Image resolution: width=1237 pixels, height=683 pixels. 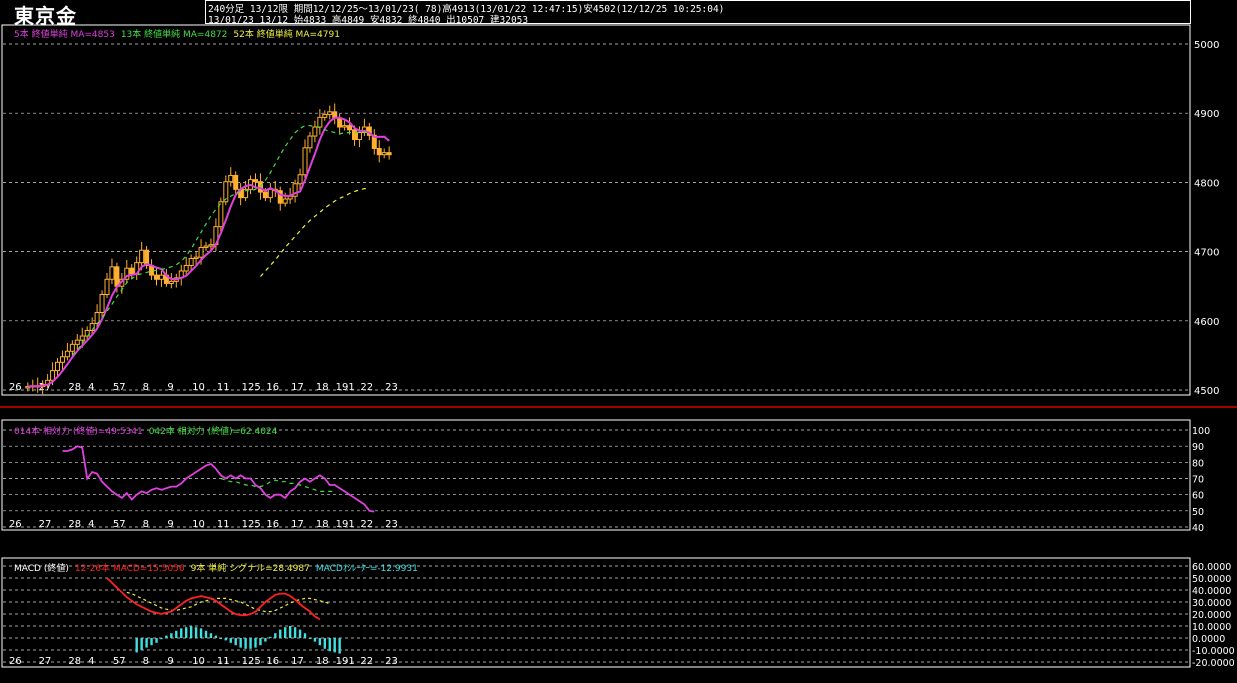 I want to click on y-tick-label: 60, so click(x=1198, y=496).